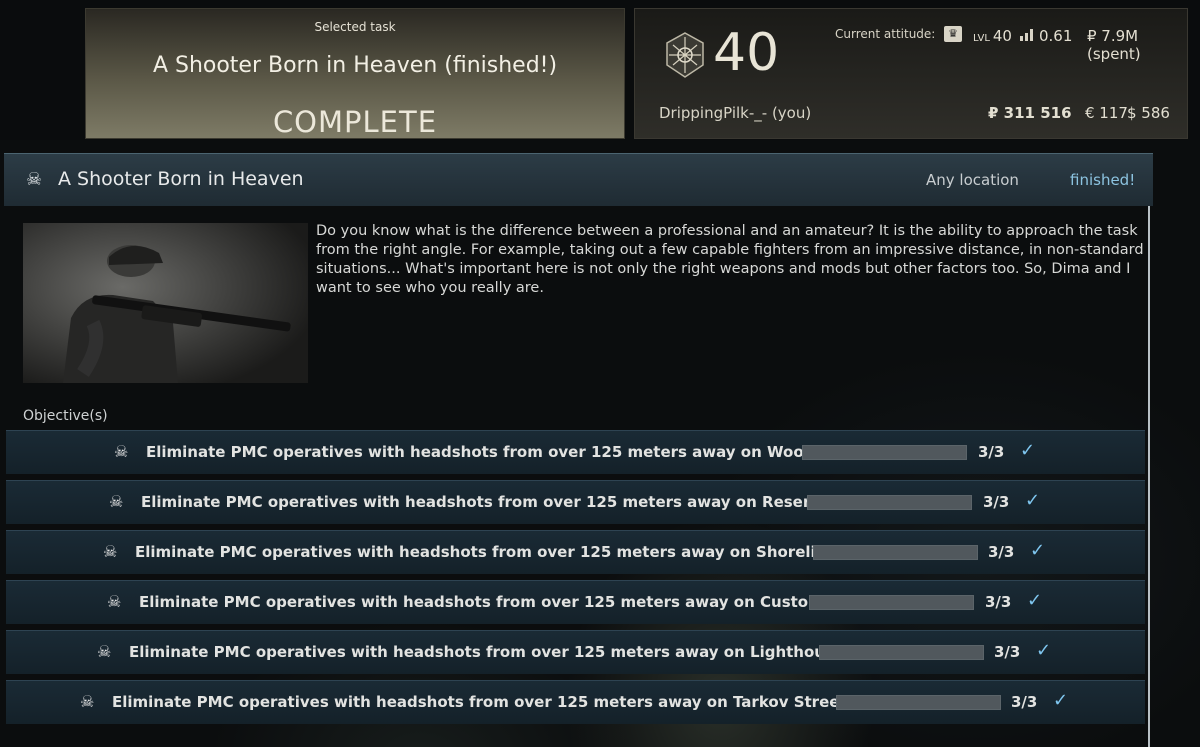  What do you see at coordinates (65, 416) in the screenshot?
I see `objectives-label: Objective(s)` at bounding box center [65, 416].